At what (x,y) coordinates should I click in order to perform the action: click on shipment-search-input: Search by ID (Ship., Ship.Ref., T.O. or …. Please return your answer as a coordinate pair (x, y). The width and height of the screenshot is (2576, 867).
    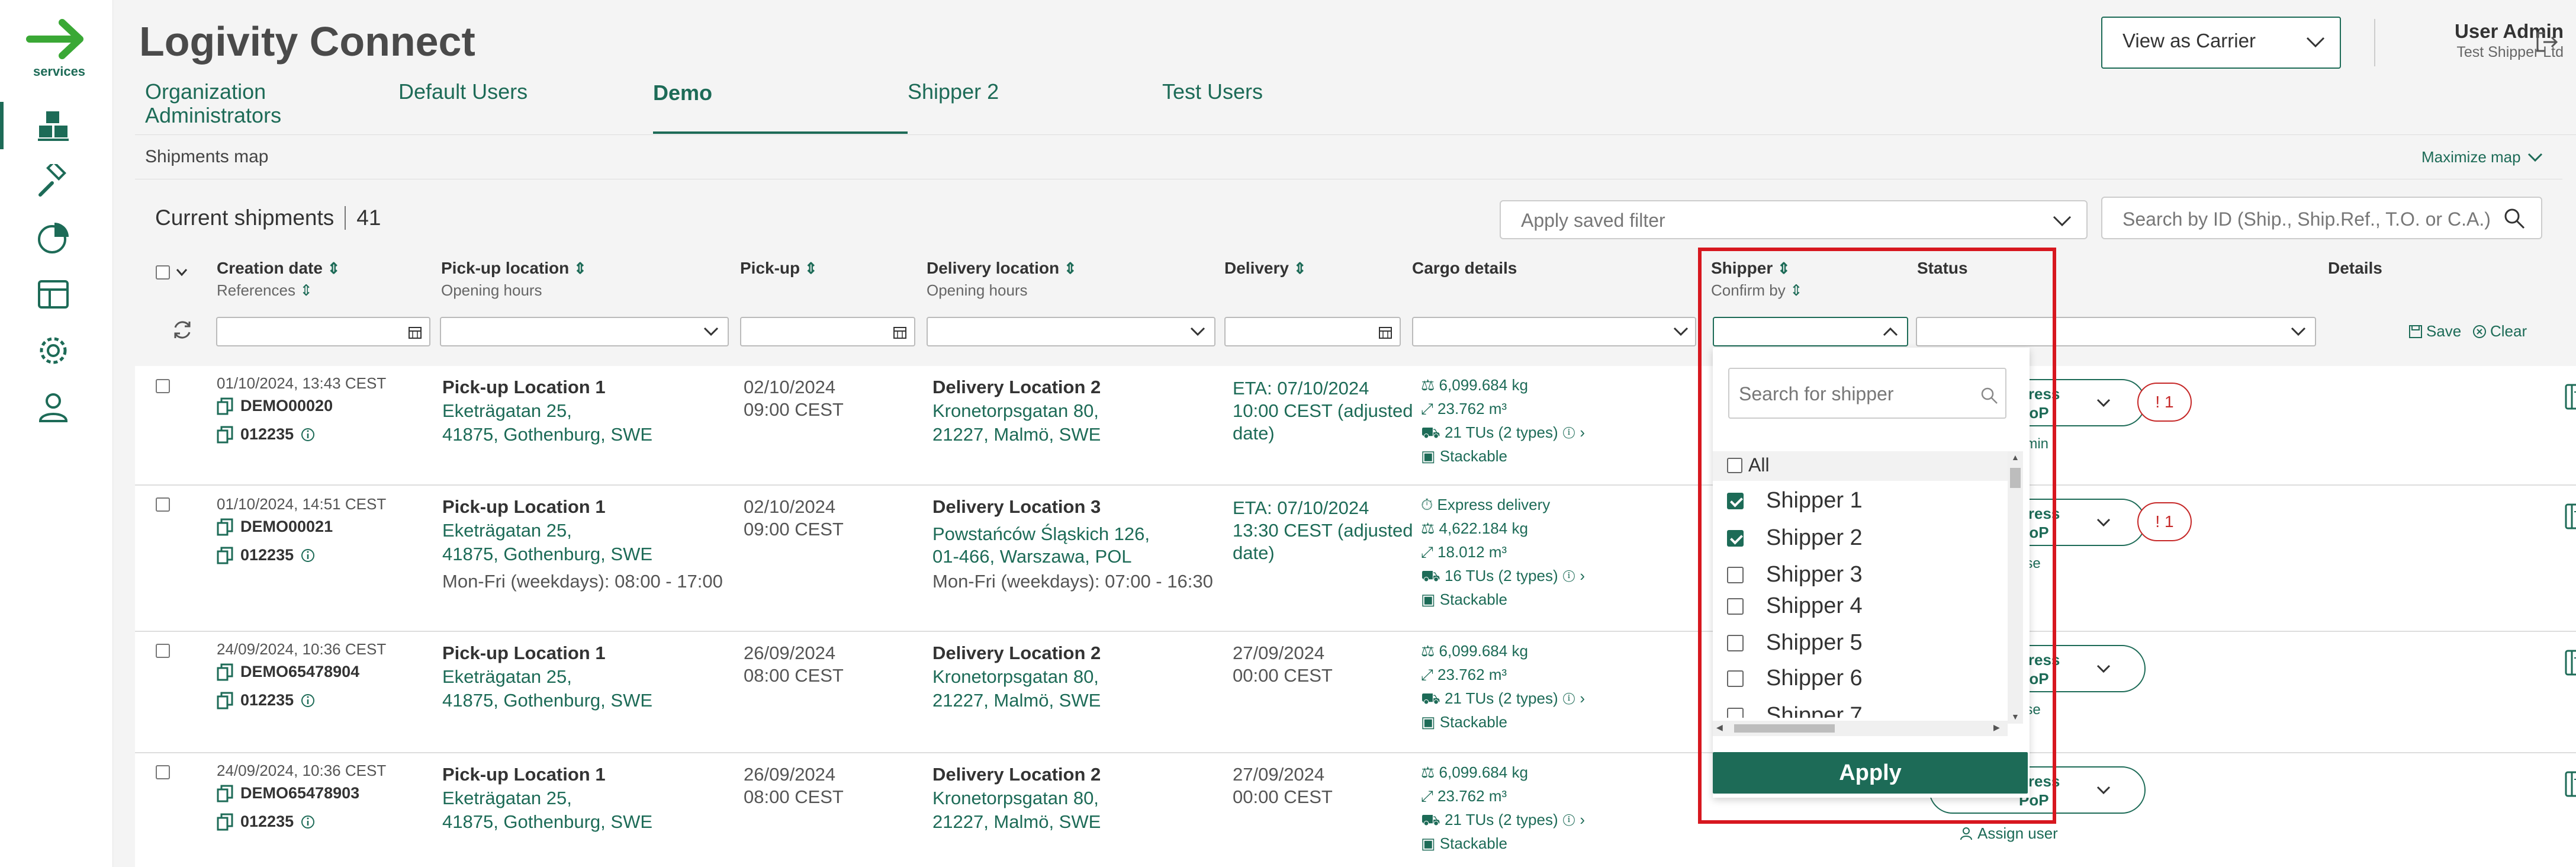
    Looking at the image, I should click on (2322, 218).